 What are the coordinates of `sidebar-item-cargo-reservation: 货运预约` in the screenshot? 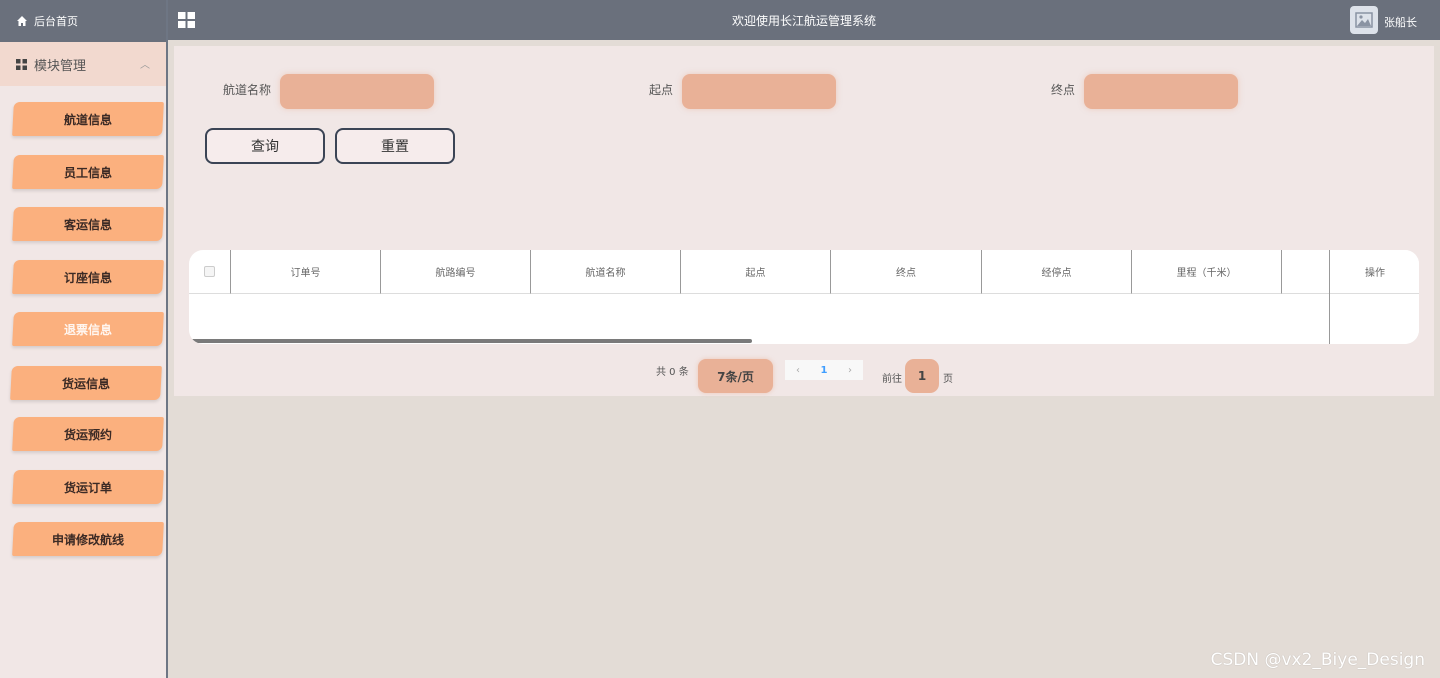 It's located at (88, 434).